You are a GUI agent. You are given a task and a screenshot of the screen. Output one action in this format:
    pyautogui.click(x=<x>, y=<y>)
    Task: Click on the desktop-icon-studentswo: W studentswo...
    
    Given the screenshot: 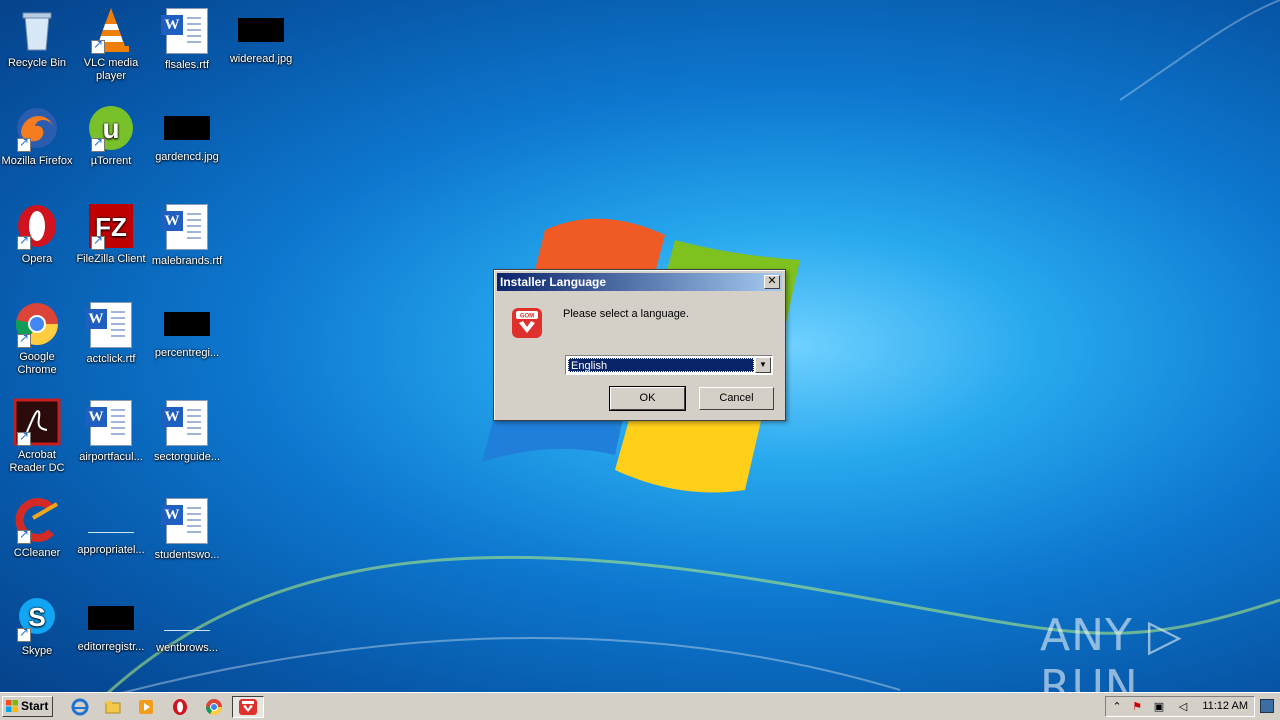 What is the action you would take?
    pyautogui.click(x=187, y=529)
    